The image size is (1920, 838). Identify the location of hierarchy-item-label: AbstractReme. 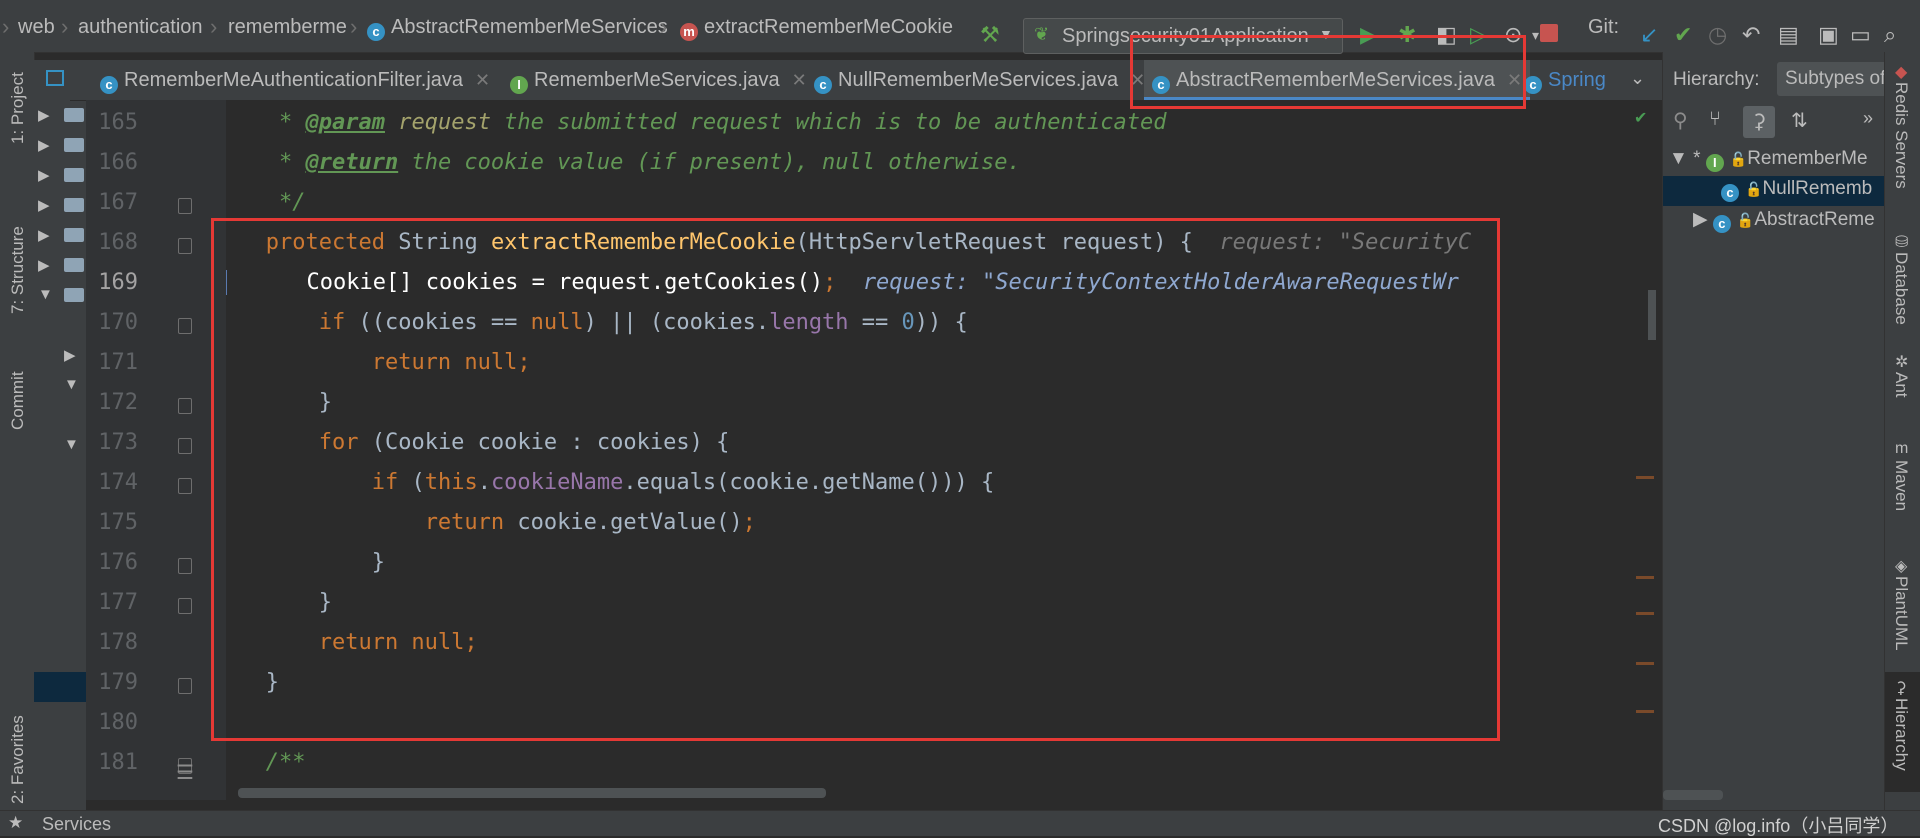
(1814, 219).